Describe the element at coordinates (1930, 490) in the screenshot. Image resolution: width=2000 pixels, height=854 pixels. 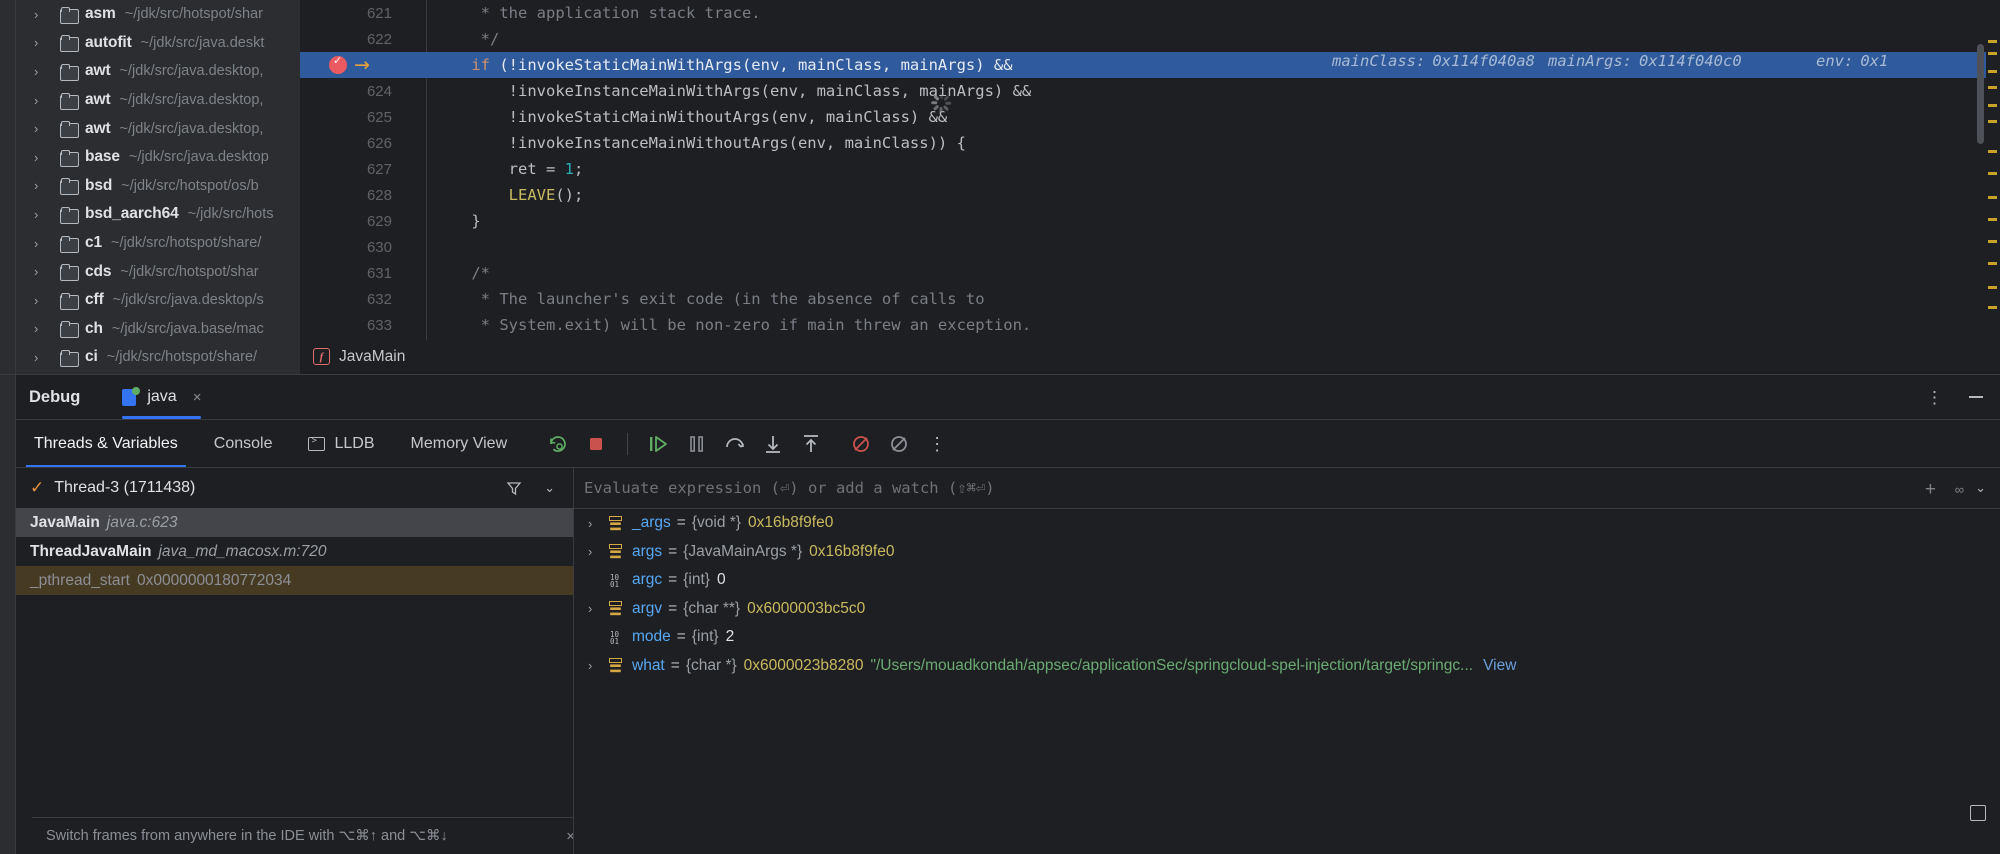
I see `add-watch-icon: +` at that location.